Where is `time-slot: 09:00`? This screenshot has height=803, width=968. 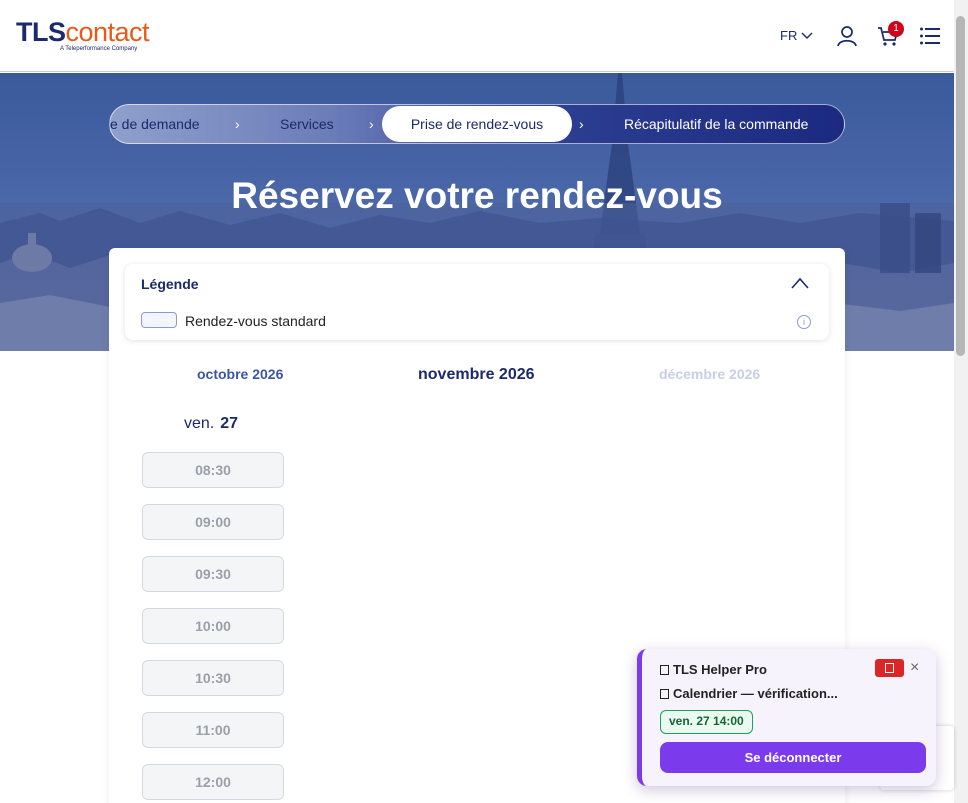
time-slot: 09:00 is located at coordinates (213, 522).